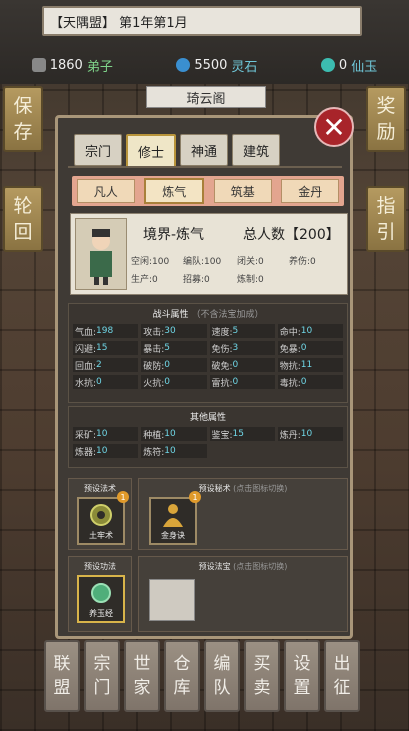  What do you see at coordinates (170, 451) in the screenshot?
I see `other-stat-value: 10` at bounding box center [170, 451].